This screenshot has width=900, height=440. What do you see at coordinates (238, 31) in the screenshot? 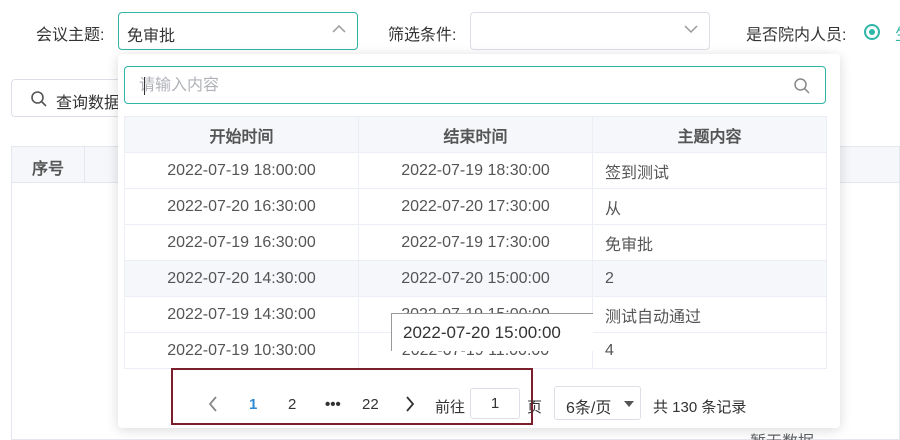
I see `topic-select: 免审批` at bounding box center [238, 31].